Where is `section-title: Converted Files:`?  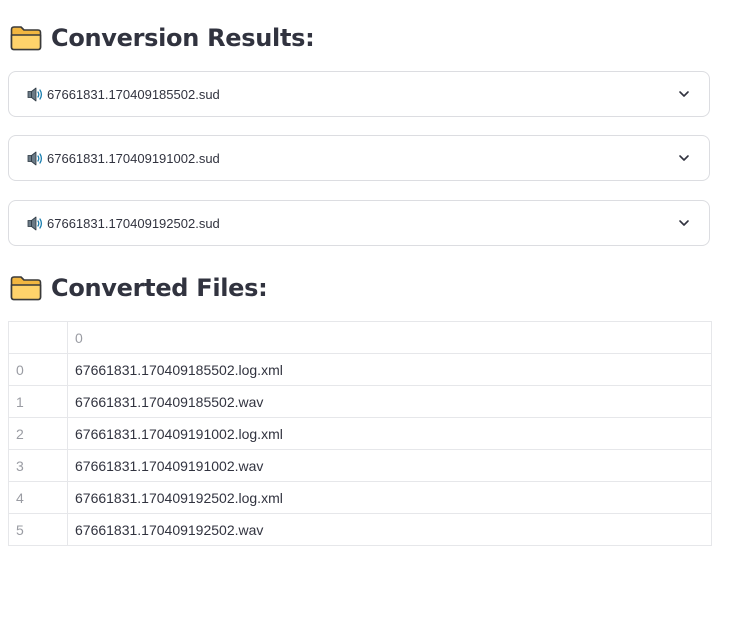 section-title: Converted Files: is located at coordinates (159, 288).